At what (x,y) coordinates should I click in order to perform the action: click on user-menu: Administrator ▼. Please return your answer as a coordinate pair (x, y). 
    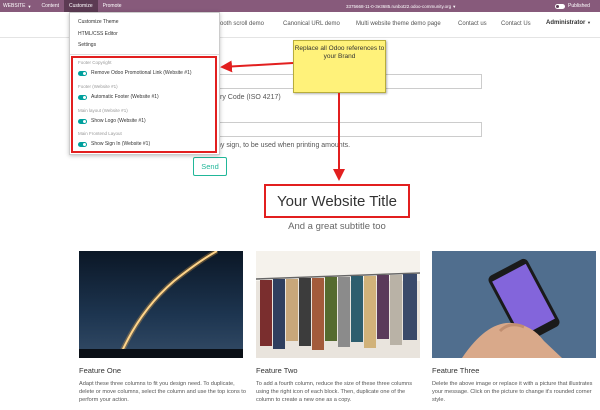
    Looking at the image, I should click on (568, 23).